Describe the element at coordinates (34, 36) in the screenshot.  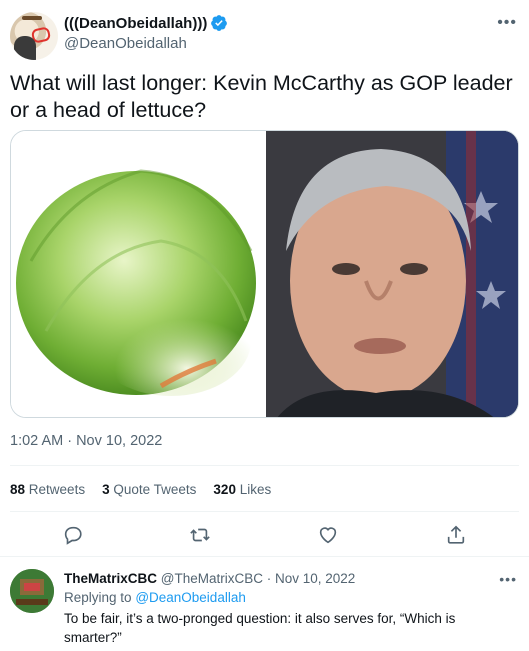
I see `avatar` at that location.